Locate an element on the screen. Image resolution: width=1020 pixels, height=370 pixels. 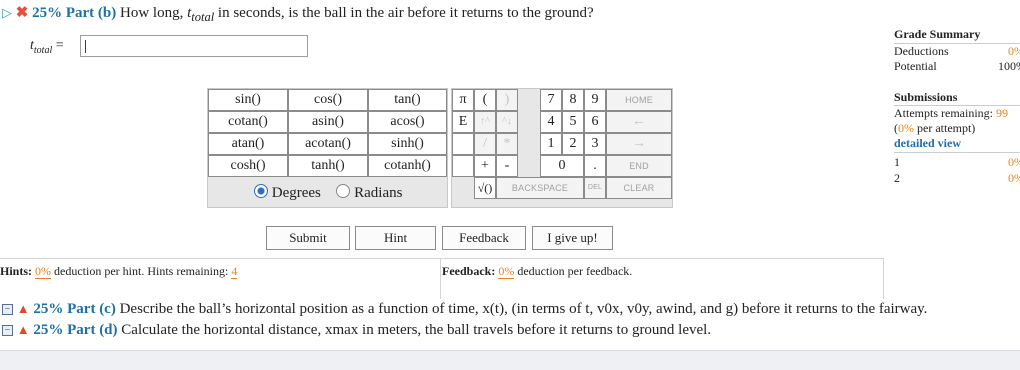
multiply-button: * is located at coordinates (507, 144).